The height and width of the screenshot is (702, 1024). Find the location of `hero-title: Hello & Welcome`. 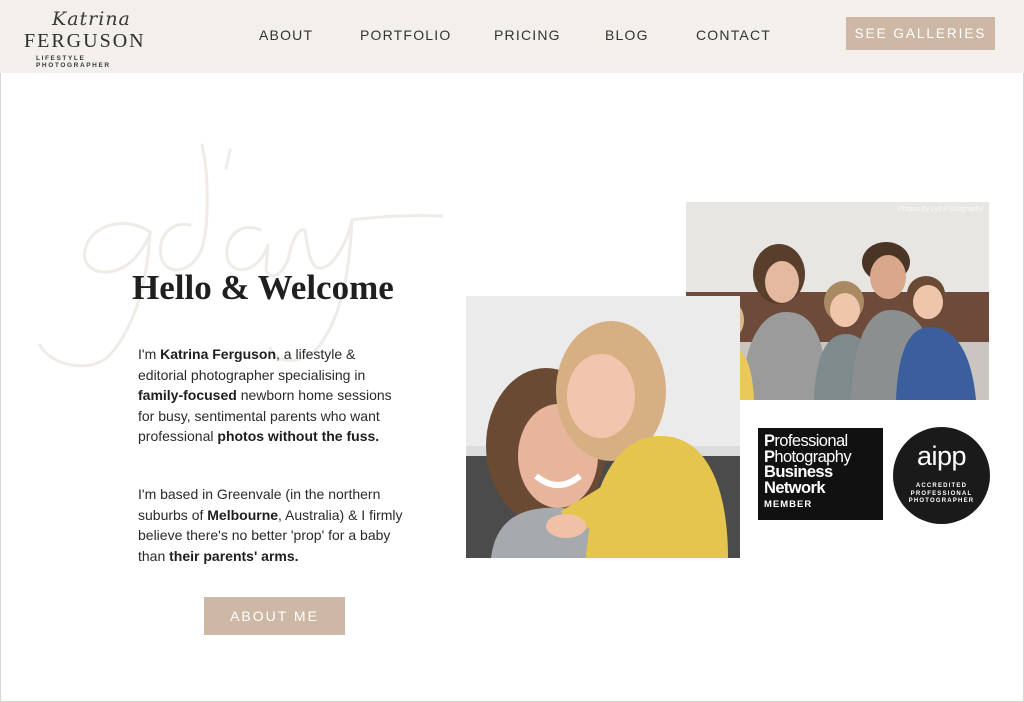

hero-title: Hello & Welcome is located at coordinates (263, 287).